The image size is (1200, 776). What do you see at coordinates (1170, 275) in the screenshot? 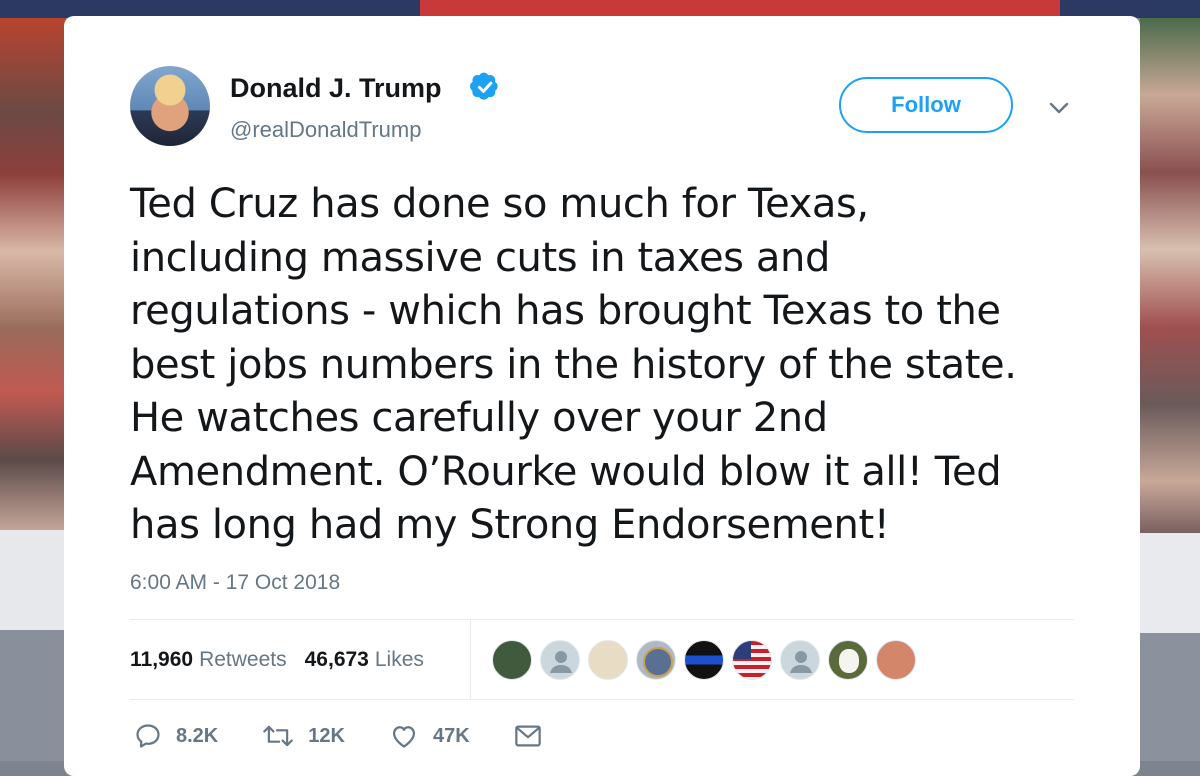
I see `background-crowd-right` at bounding box center [1170, 275].